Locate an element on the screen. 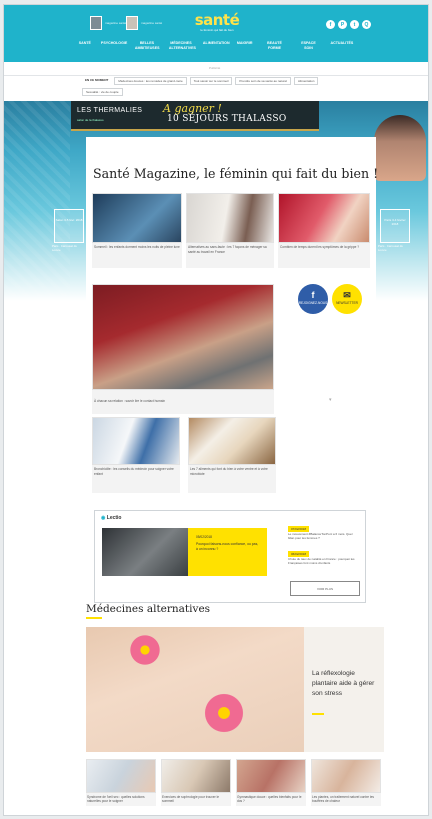 This screenshot has width=432, height=819. nav-item: SANTÉ is located at coordinates (85, 45).